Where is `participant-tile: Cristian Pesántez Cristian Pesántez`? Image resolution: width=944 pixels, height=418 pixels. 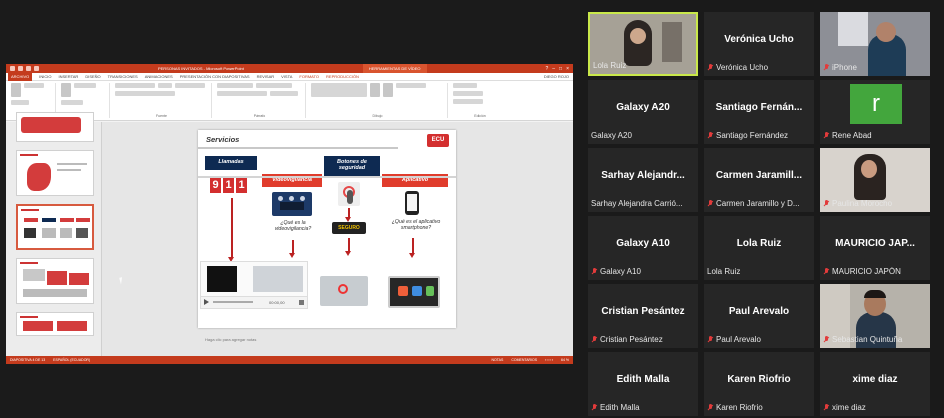 participant-tile: Cristian Pesántez Cristian Pesántez is located at coordinates (643, 316).